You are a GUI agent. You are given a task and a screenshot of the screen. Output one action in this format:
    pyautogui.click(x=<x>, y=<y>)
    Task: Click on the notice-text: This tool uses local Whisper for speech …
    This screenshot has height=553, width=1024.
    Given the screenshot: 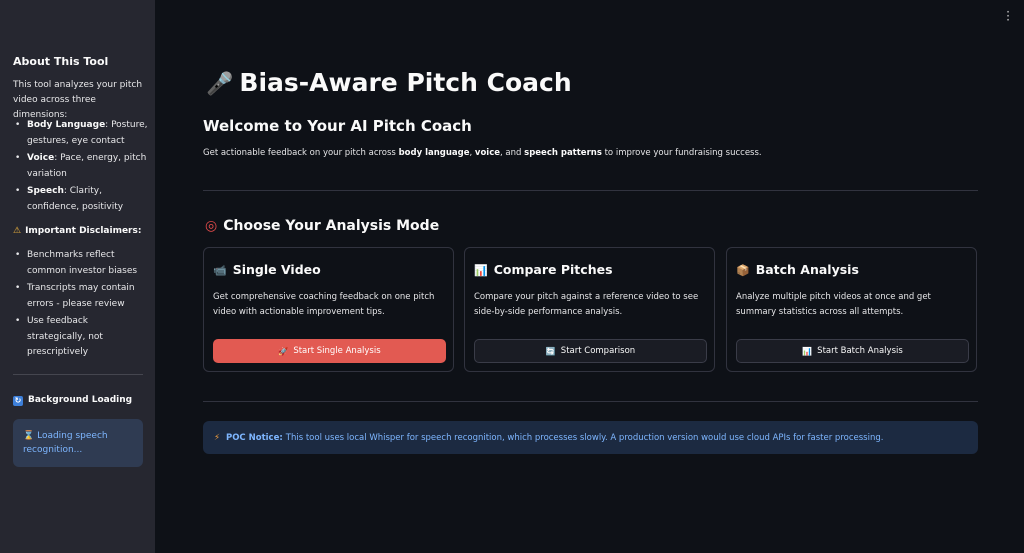 What is the action you would take?
    pyautogui.click(x=584, y=437)
    